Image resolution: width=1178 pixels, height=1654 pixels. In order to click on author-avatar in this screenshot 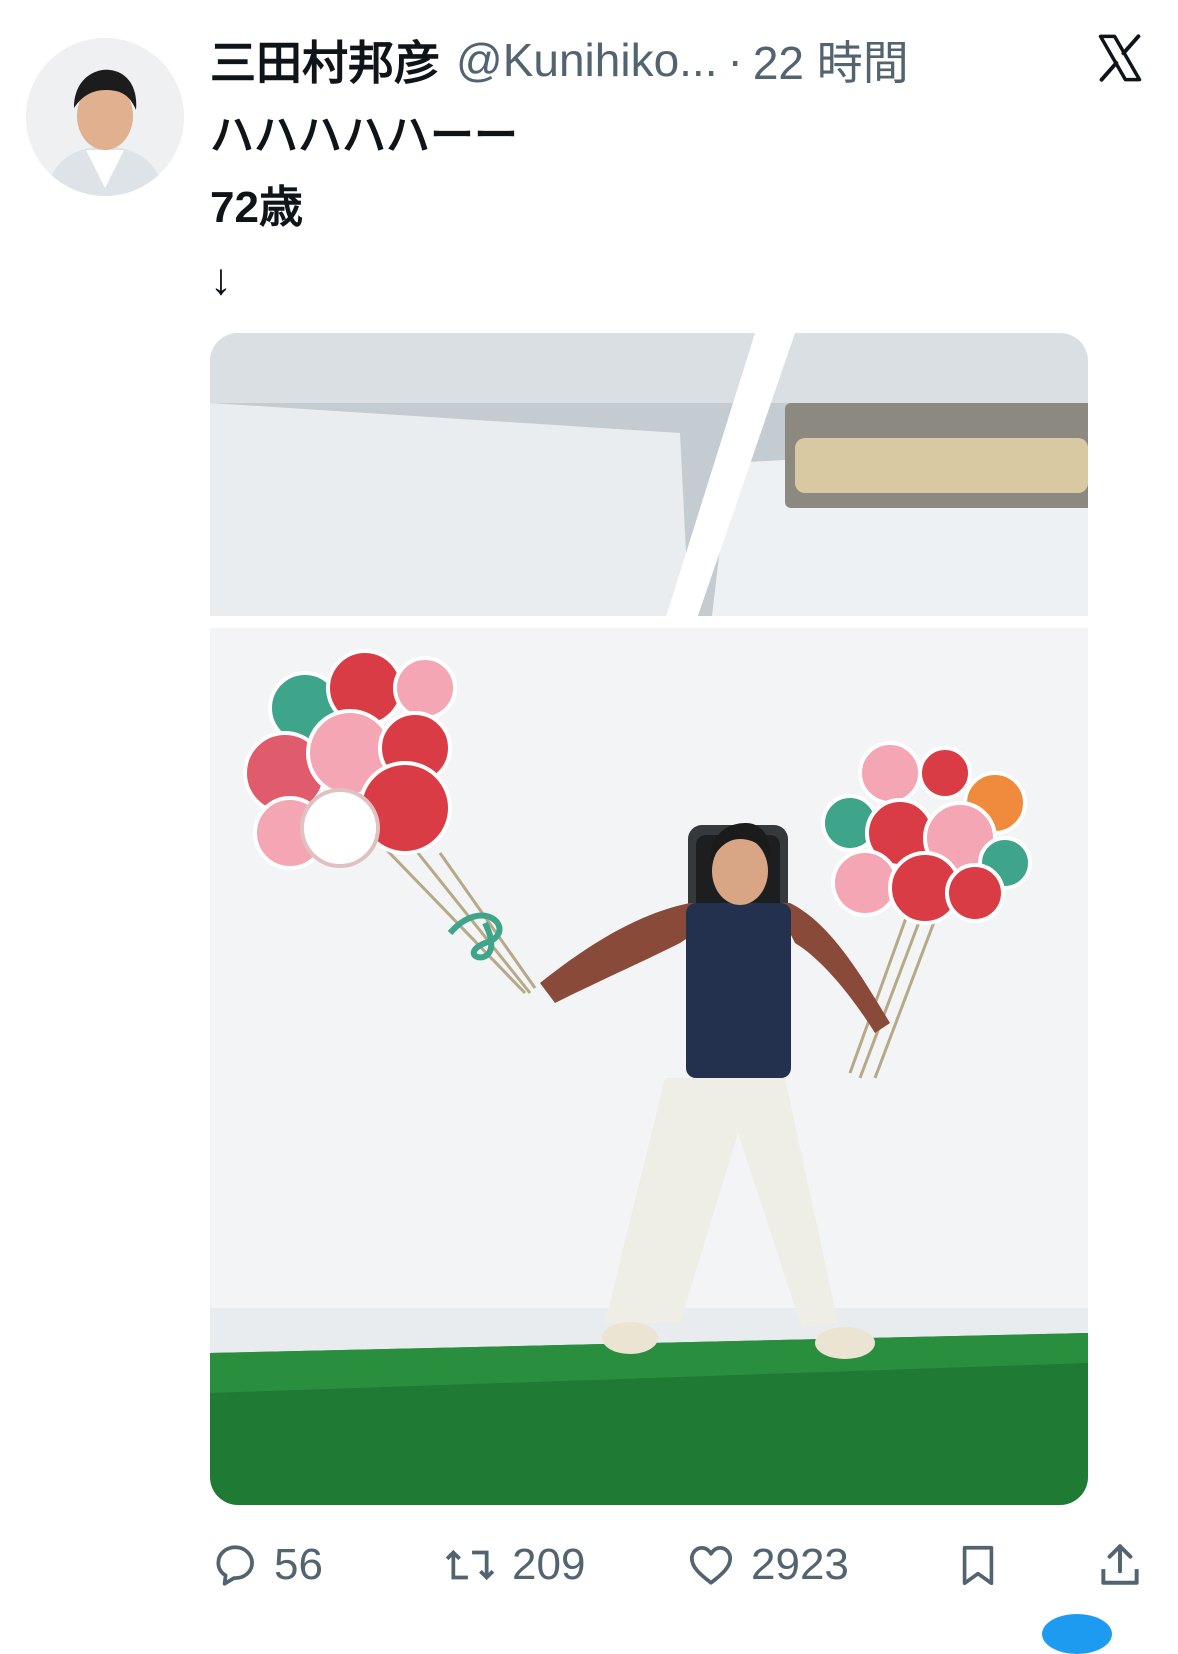, I will do `click(105, 117)`.